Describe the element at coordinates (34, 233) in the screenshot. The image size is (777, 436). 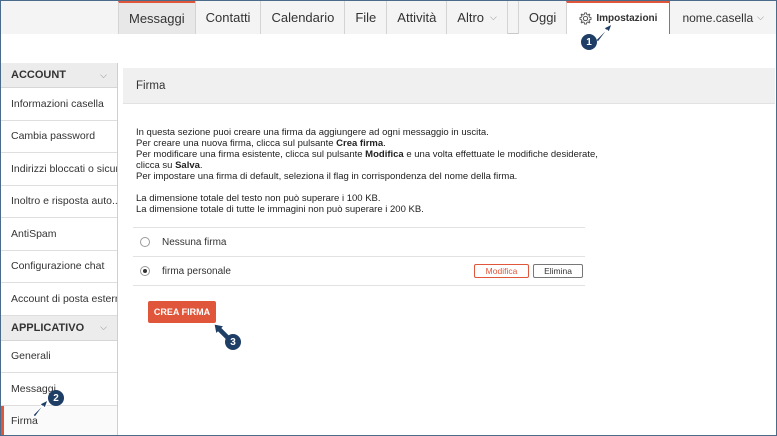
I see `sidebar-item-label: AntiSpam` at that location.